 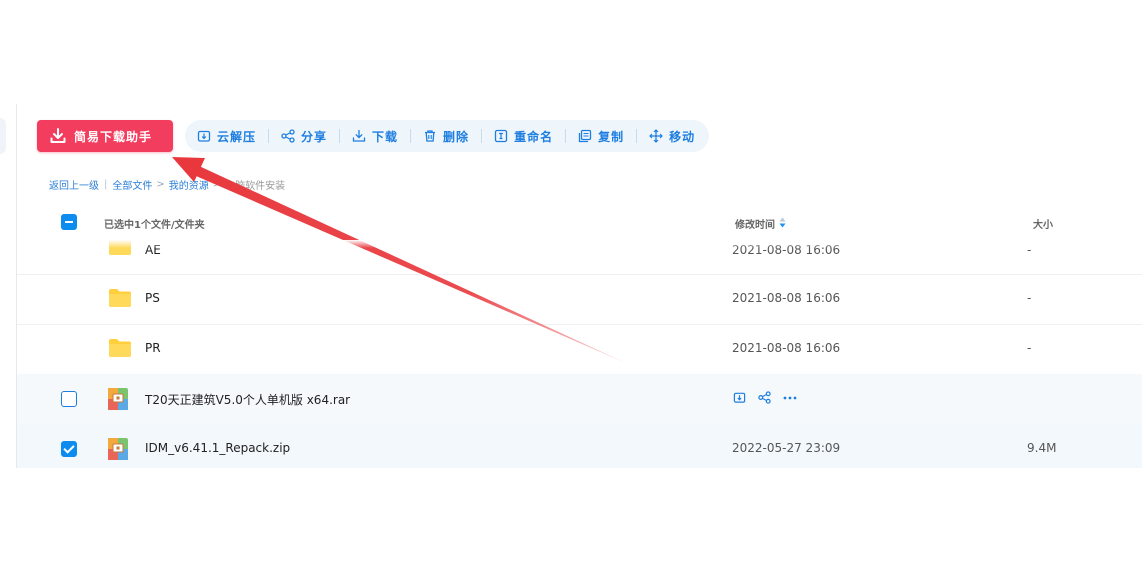 I want to click on size-column-header: 大小, so click(x=1043, y=223).